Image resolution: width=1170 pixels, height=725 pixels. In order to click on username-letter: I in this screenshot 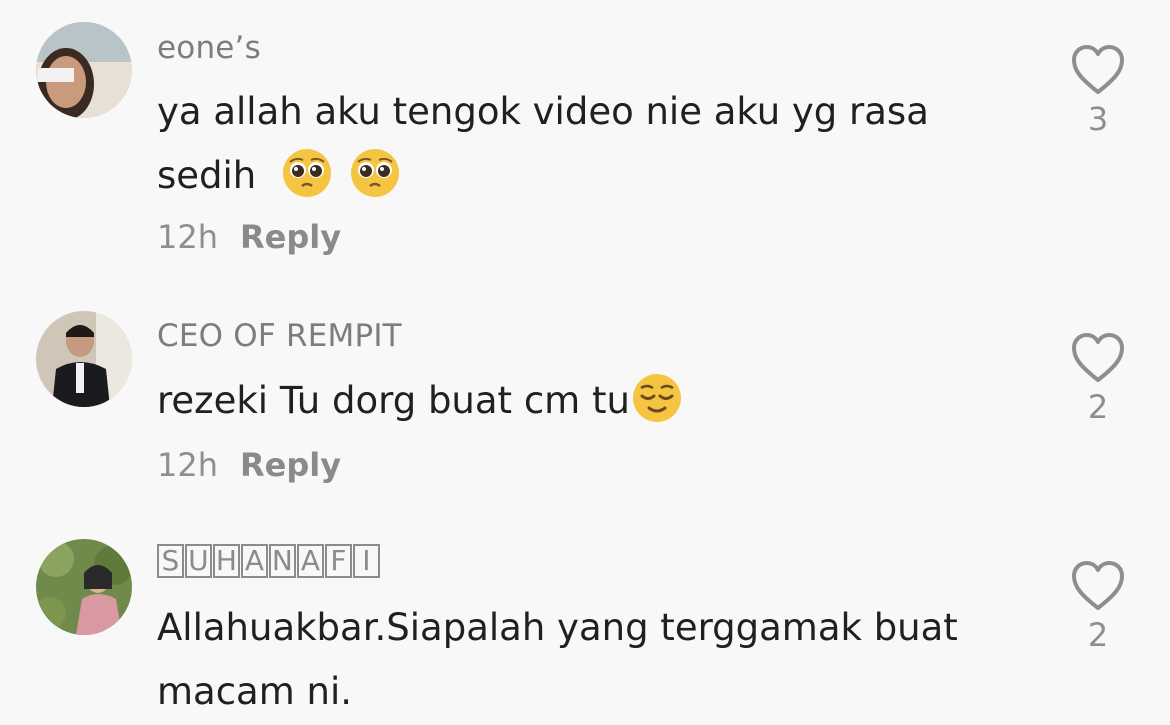, I will do `click(366, 561)`.